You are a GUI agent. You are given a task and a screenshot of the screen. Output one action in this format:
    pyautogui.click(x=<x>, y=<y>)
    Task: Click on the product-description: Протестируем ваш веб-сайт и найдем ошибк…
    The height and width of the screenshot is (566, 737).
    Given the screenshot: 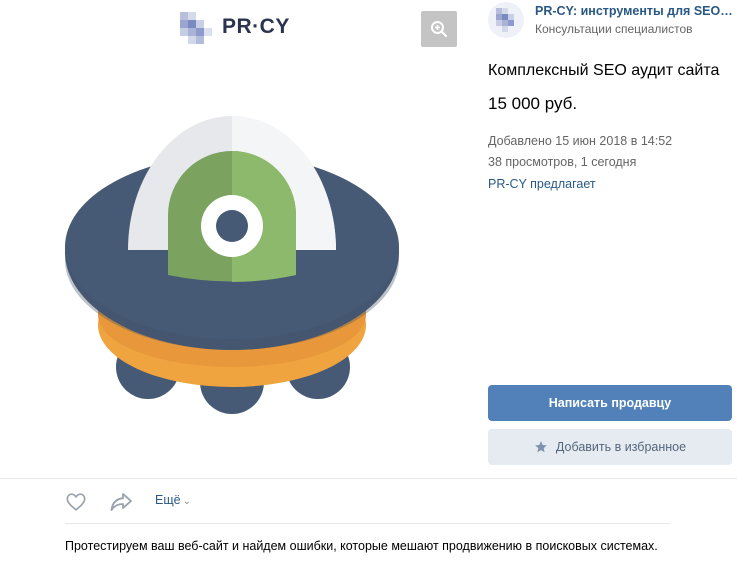 What is the action you would take?
    pyautogui.click(x=361, y=546)
    